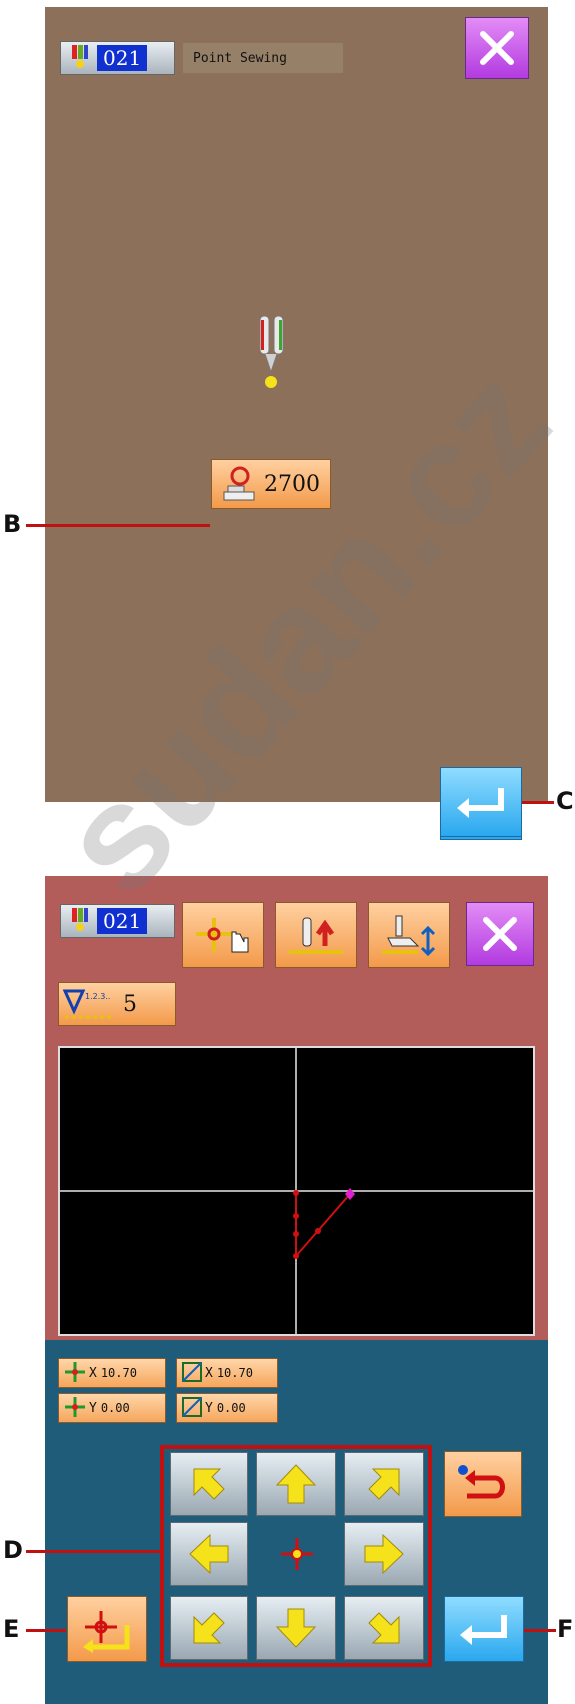  What do you see at coordinates (117, 1004) in the screenshot?
I see `stitch-count-button: 1.2.3.. 5` at bounding box center [117, 1004].